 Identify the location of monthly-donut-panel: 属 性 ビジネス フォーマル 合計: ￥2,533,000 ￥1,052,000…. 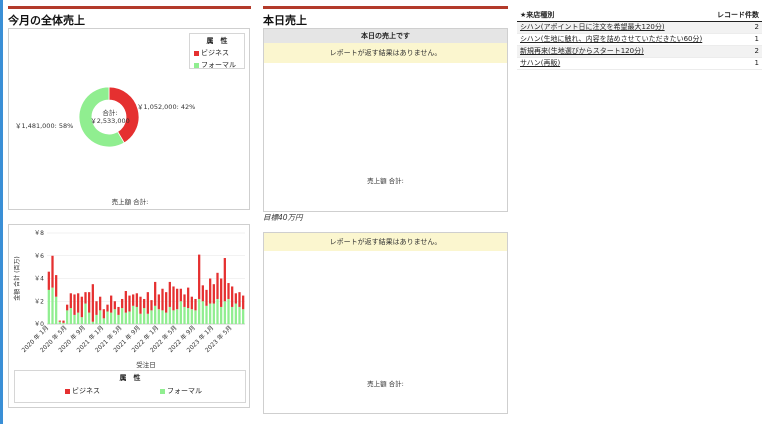
(129, 119).